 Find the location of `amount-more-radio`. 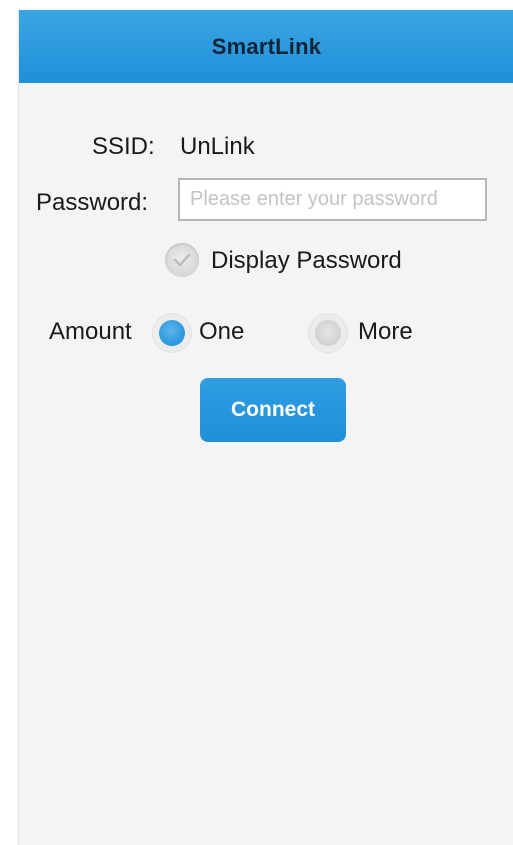

amount-more-radio is located at coordinates (328, 333).